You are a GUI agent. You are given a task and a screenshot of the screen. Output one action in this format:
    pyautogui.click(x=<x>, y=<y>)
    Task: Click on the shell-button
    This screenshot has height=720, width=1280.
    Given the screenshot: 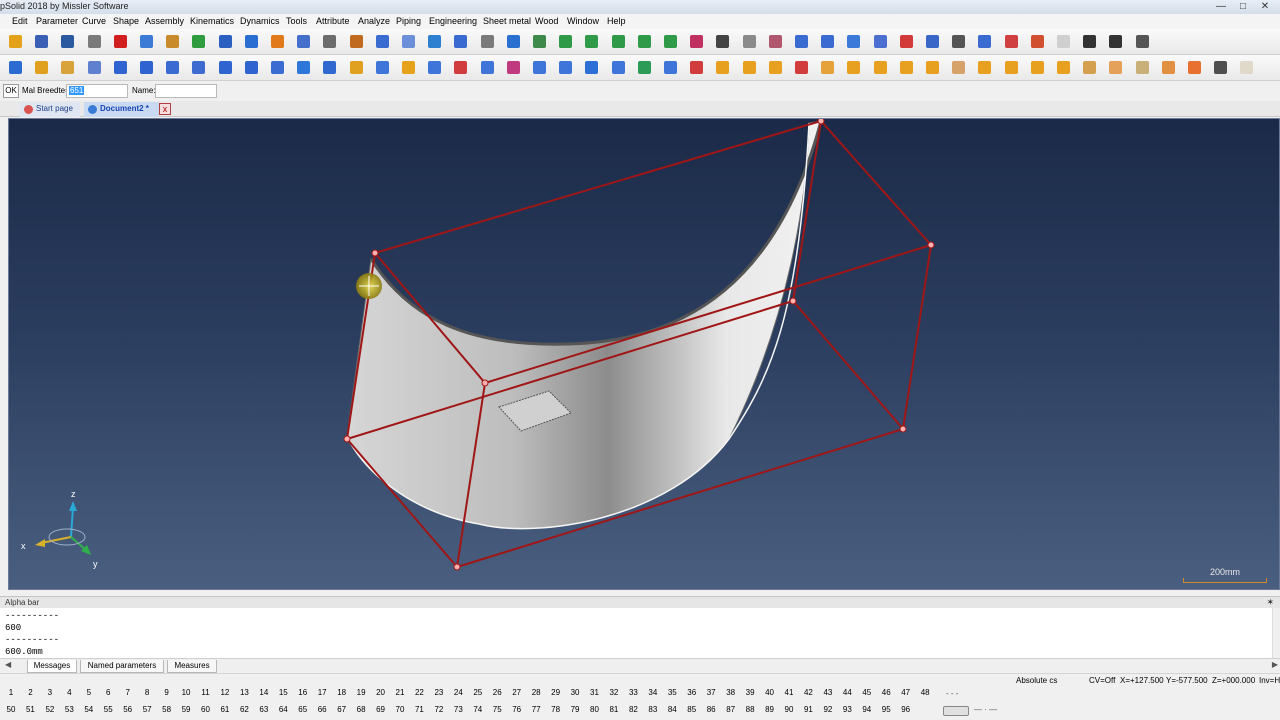 What is the action you would take?
    pyautogui.click(x=565, y=67)
    